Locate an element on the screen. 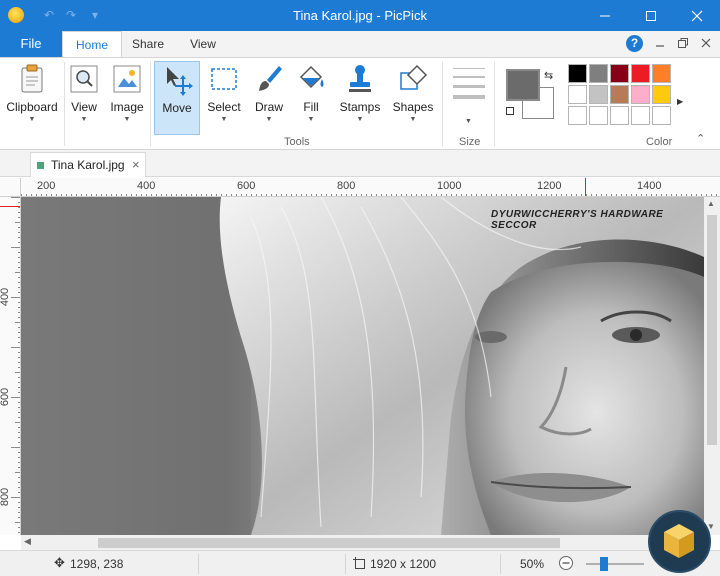  tab-view: View is located at coordinates (203, 44).